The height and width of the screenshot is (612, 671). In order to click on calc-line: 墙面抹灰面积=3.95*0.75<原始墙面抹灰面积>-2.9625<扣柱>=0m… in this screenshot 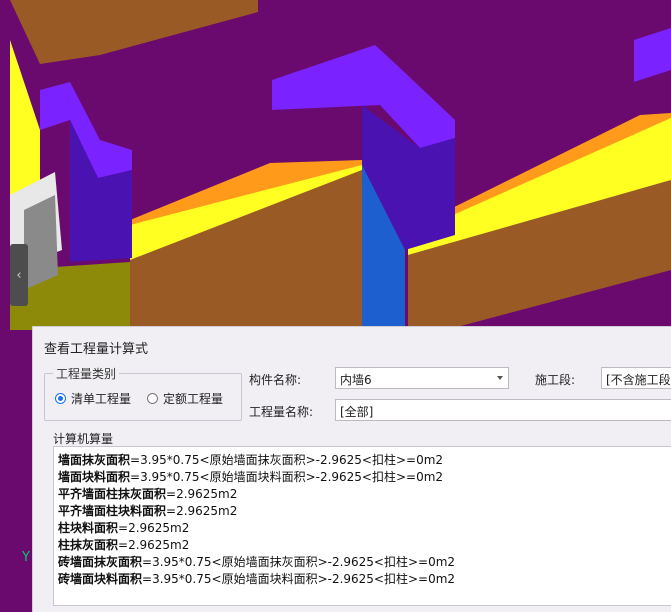, I will do `click(251, 460)`.